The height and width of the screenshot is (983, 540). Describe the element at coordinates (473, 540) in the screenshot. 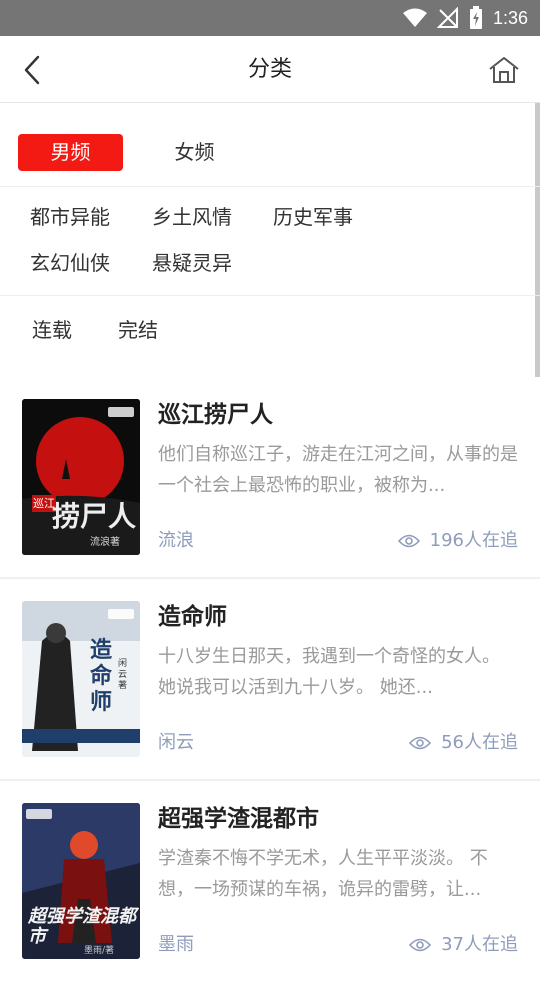

I see `readers-count: 196人在追` at that location.